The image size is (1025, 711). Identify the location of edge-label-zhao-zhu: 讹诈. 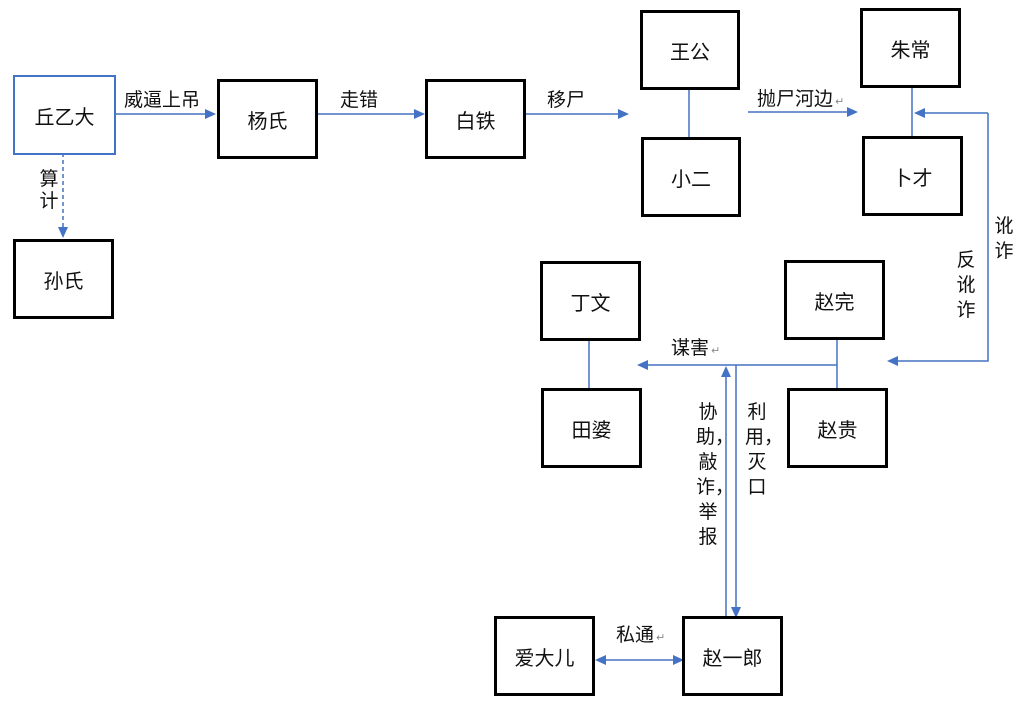
(1004, 238).